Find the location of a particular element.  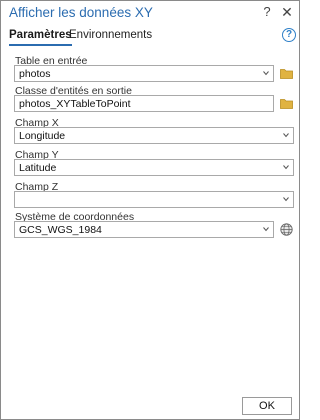

z-field-dropdown is located at coordinates (154, 199).